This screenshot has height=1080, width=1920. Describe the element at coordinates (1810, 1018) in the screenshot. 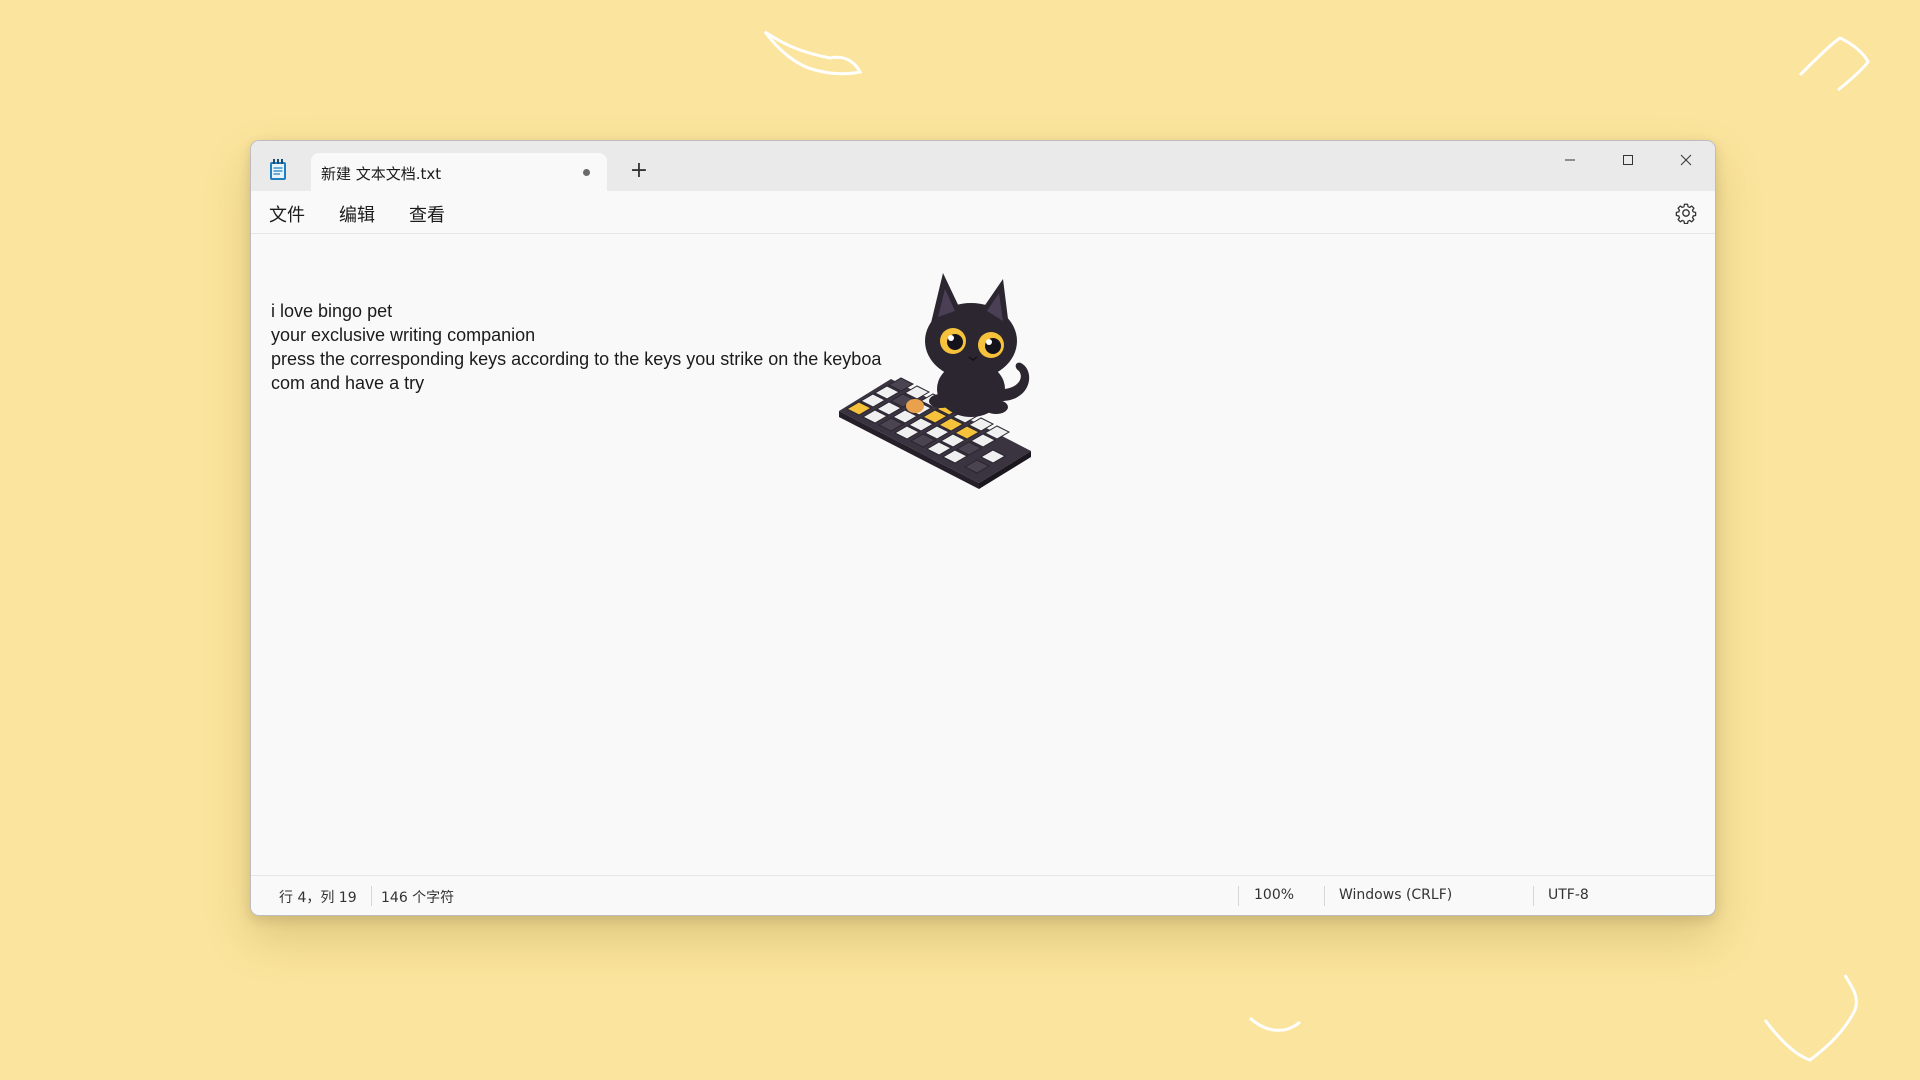

I see `curve-doodle-bottom-right` at that location.